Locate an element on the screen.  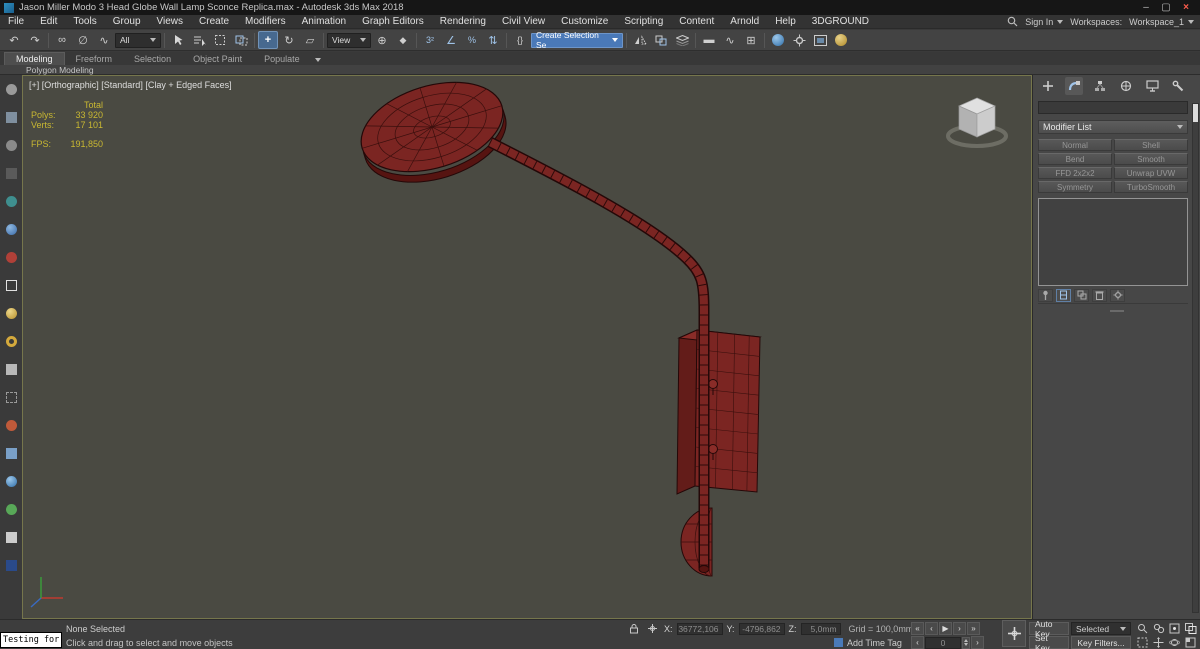
angle-snap-icon: ∠ is located at coordinates (451, 40).